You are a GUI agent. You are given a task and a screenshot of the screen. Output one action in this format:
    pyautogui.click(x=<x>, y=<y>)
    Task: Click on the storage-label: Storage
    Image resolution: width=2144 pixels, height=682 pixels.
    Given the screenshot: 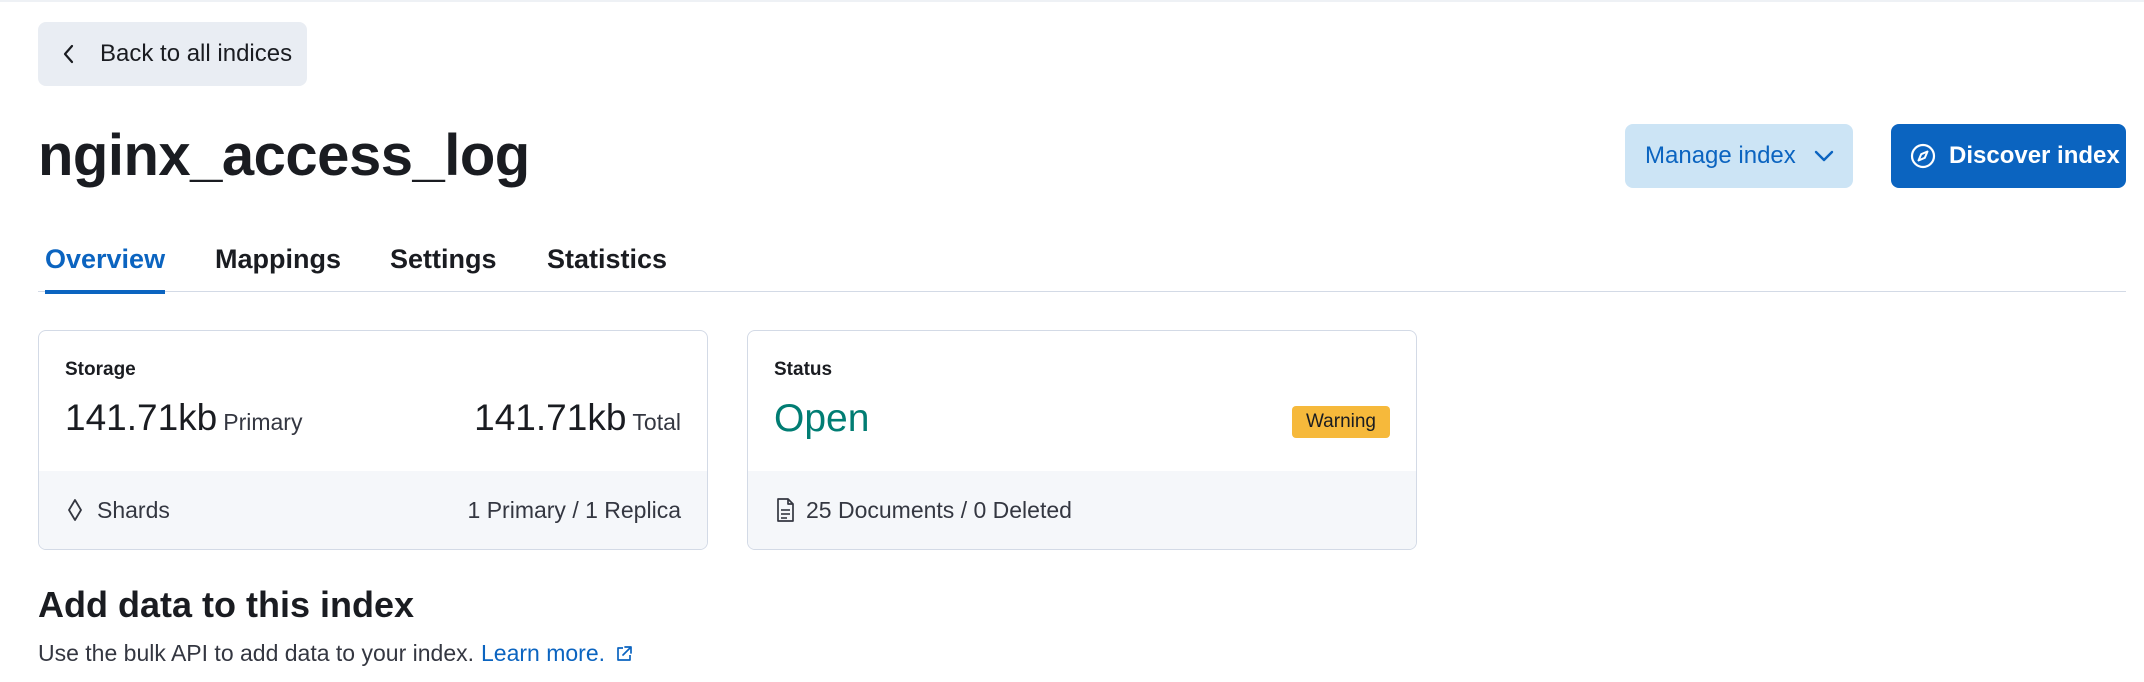 What is the action you would take?
    pyautogui.click(x=100, y=369)
    